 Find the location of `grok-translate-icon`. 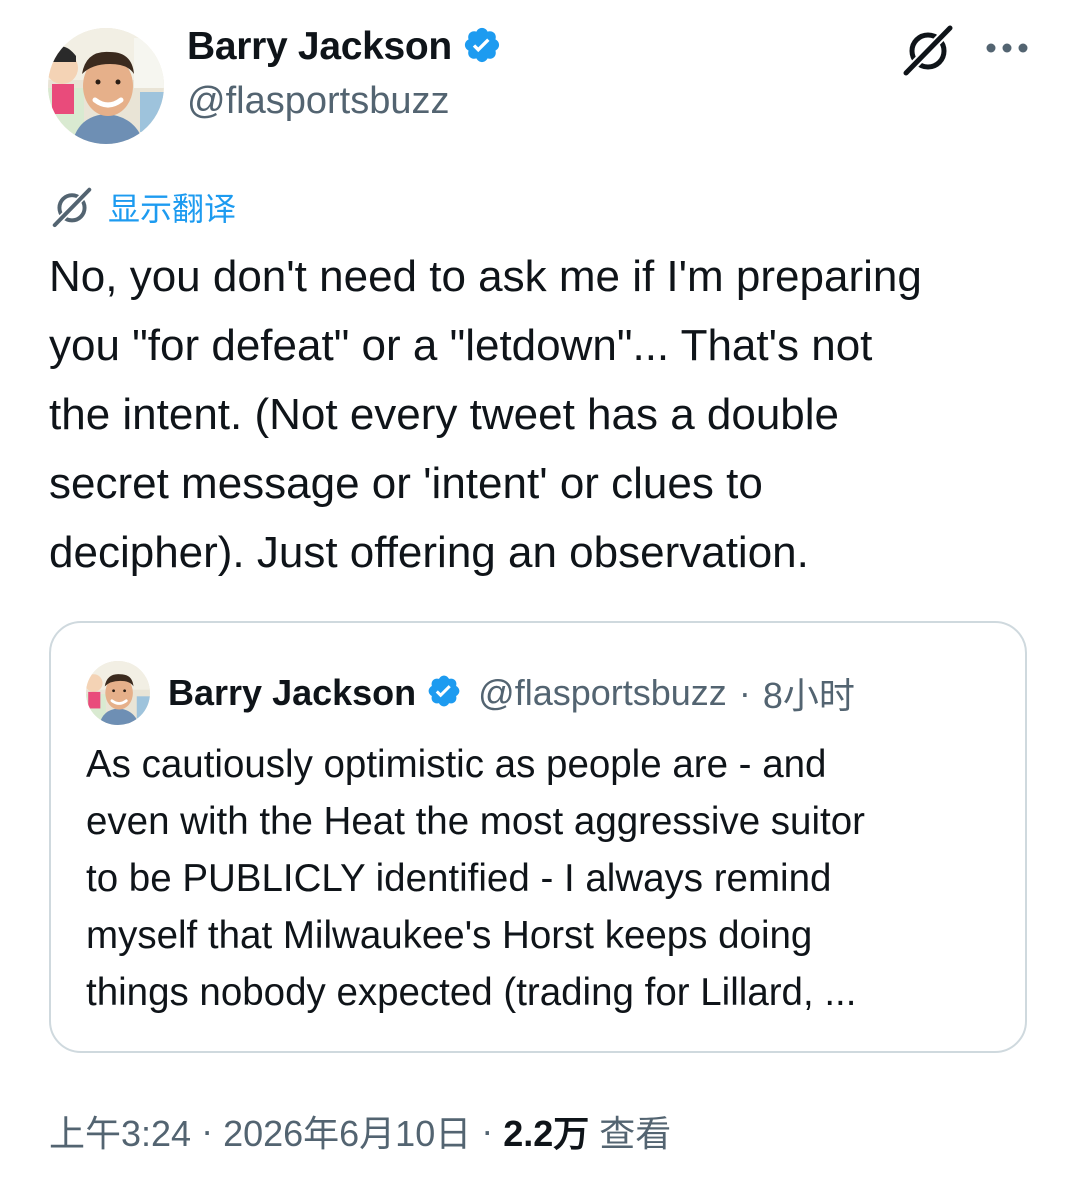

grok-translate-icon is located at coordinates (72, 207).